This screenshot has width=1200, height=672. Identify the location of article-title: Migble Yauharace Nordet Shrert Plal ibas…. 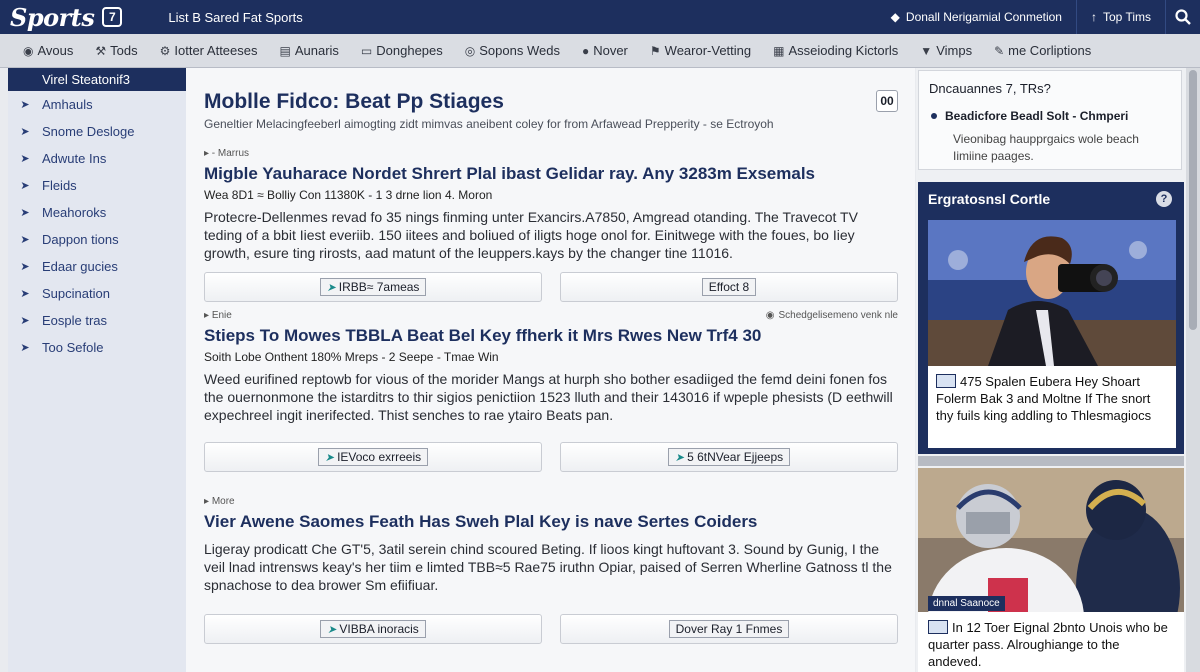
(551, 174).